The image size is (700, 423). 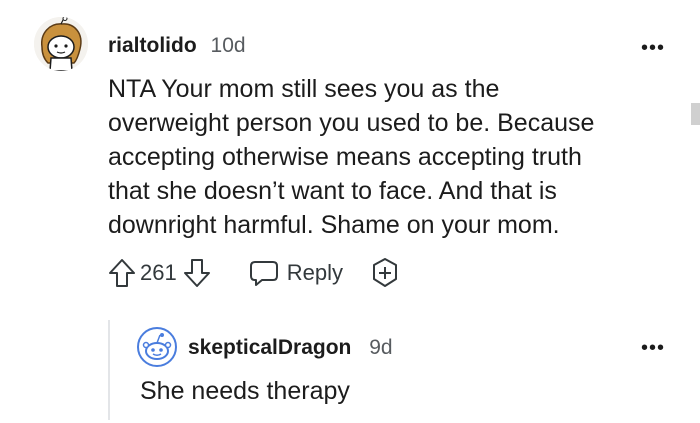 What do you see at coordinates (381, 347) in the screenshot?
I see `reply-age: 9d` at bounding box center [381, 347].